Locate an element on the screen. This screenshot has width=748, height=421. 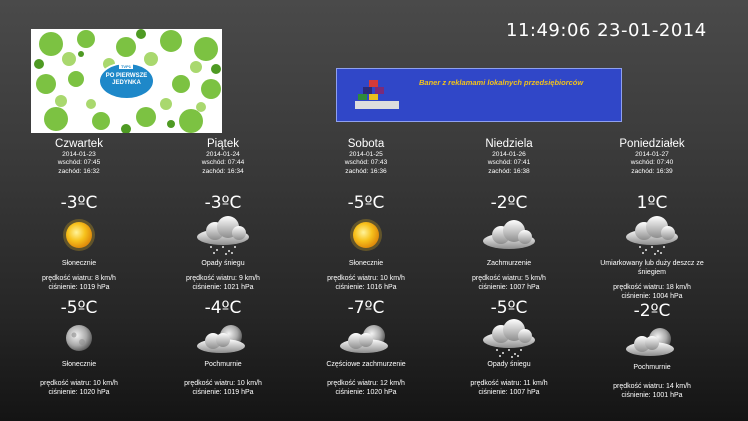
night-wind: prędkość wiatru: 14 km/h is located at coordinates (652, 386).